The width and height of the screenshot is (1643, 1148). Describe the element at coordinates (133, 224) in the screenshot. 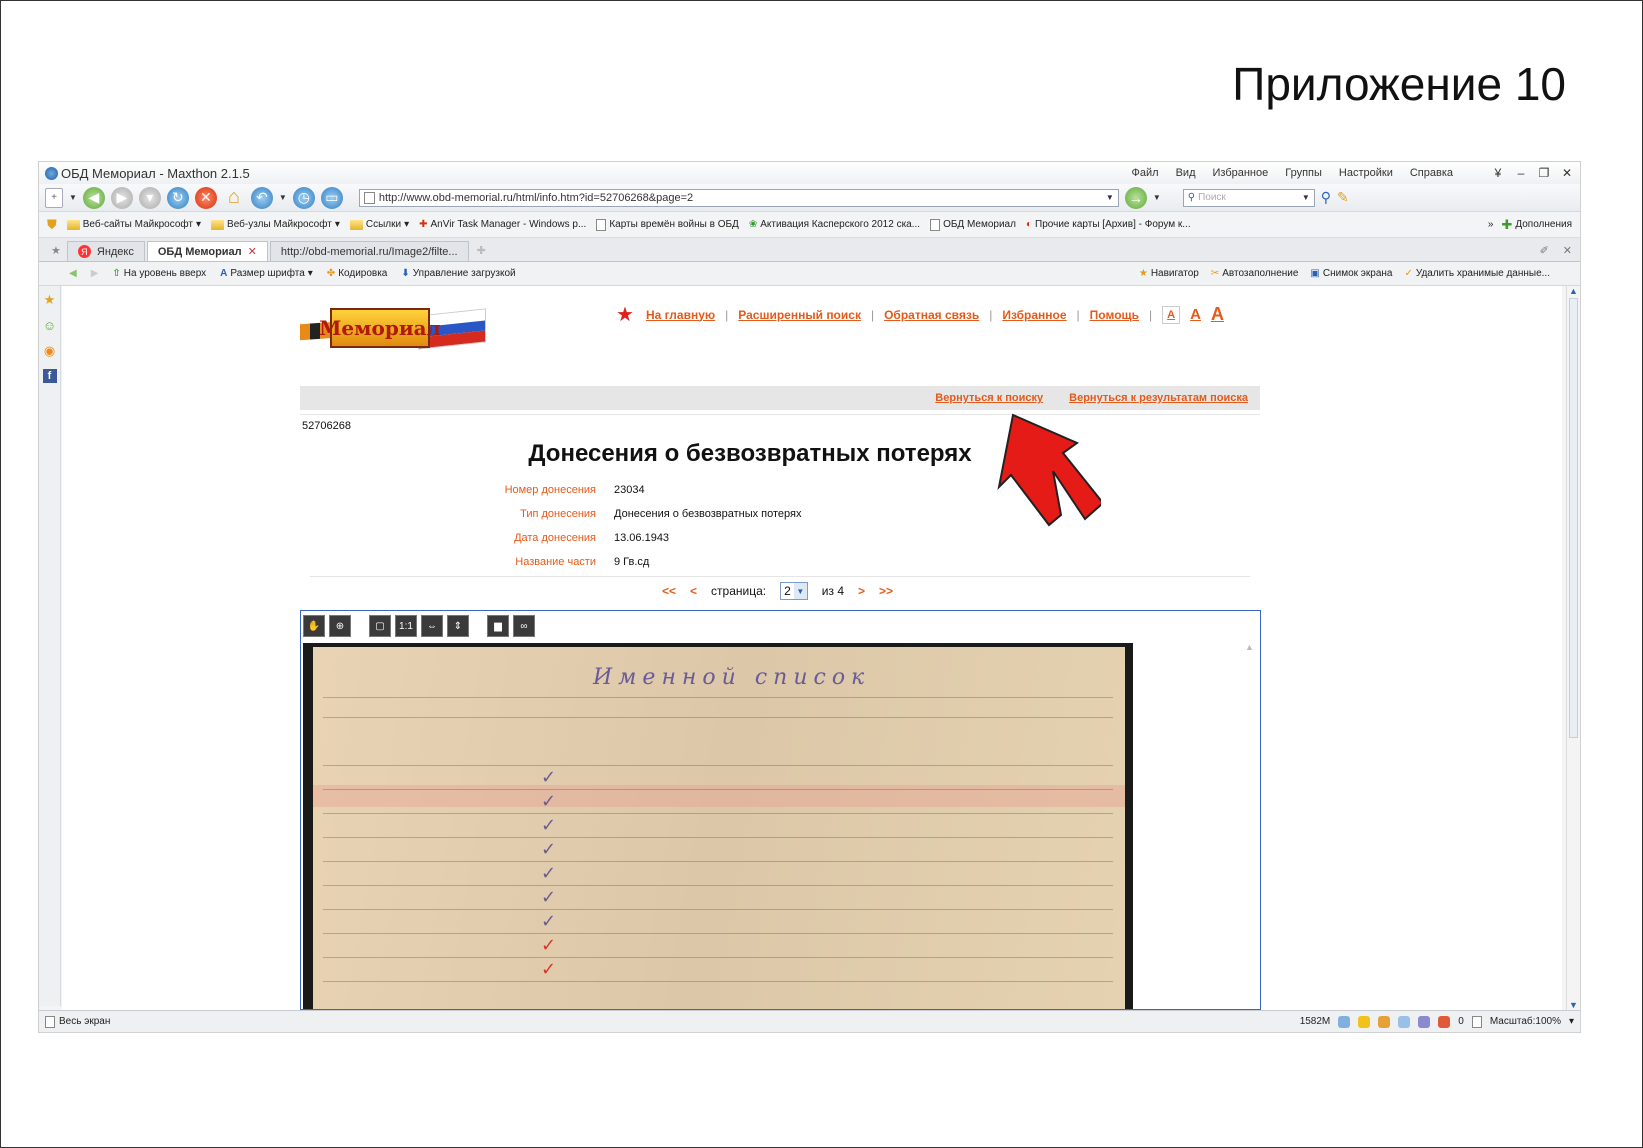

I see `bookmark-item: Веб-сайты Майкрософт ▾` at that location.